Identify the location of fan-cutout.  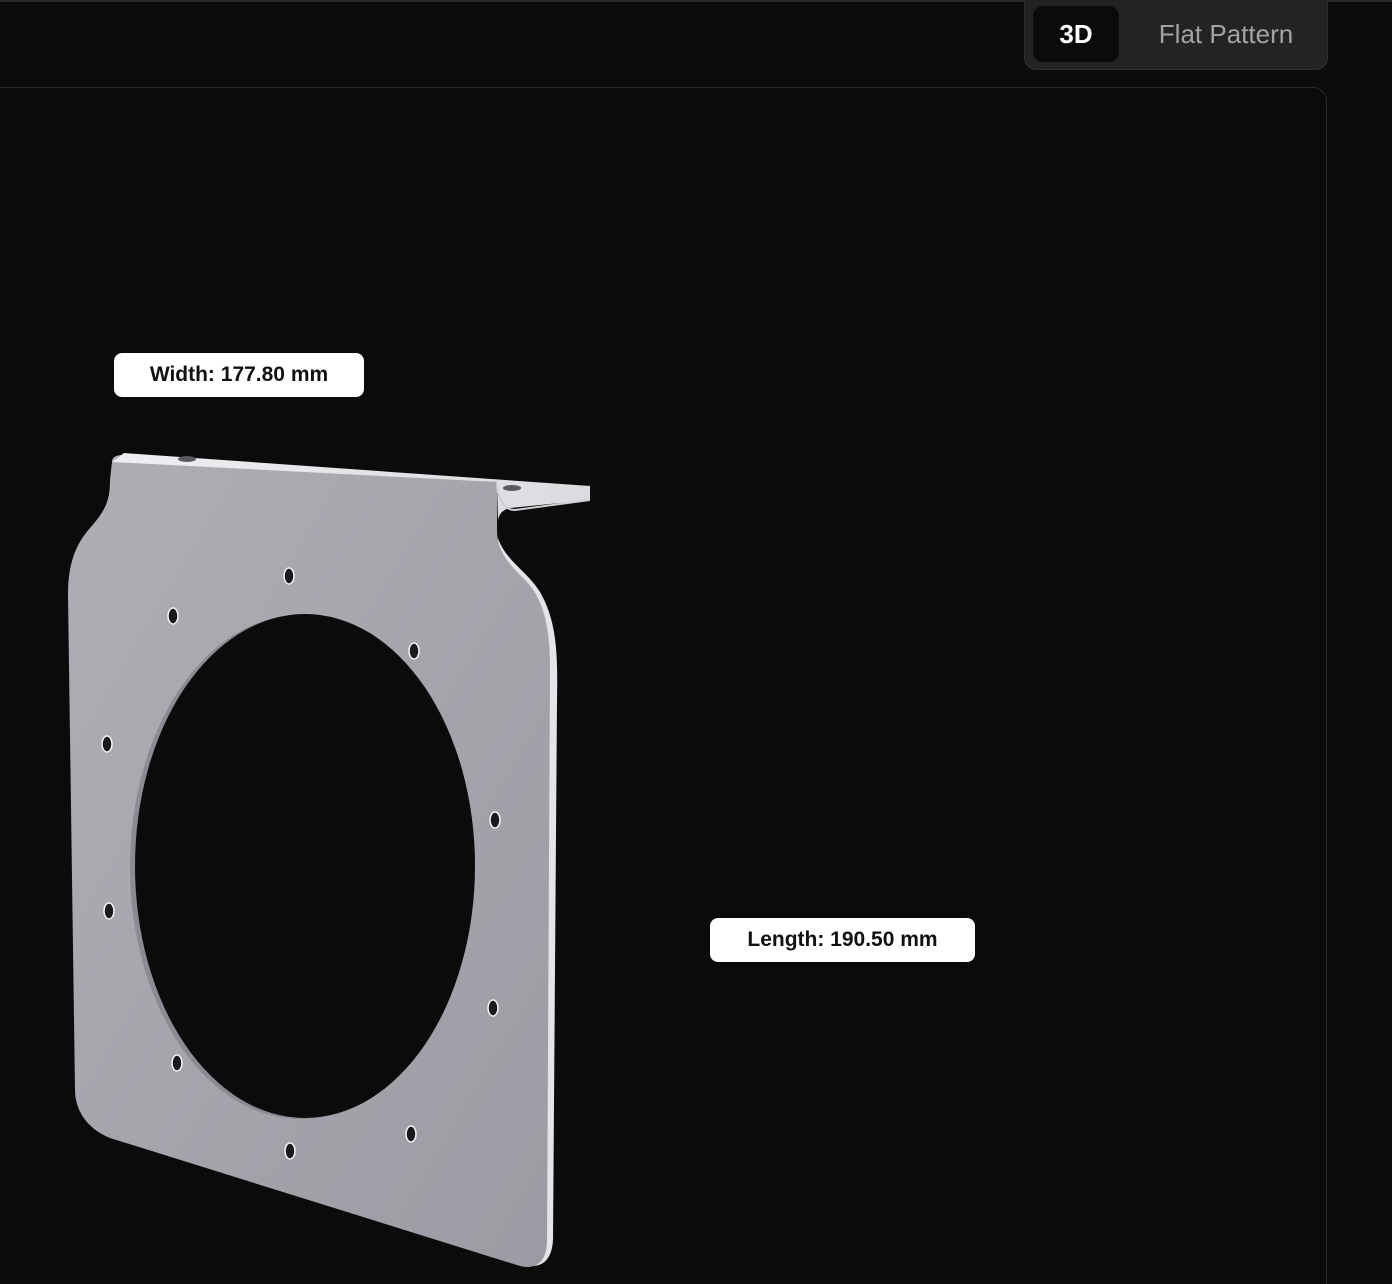
(305, 866).